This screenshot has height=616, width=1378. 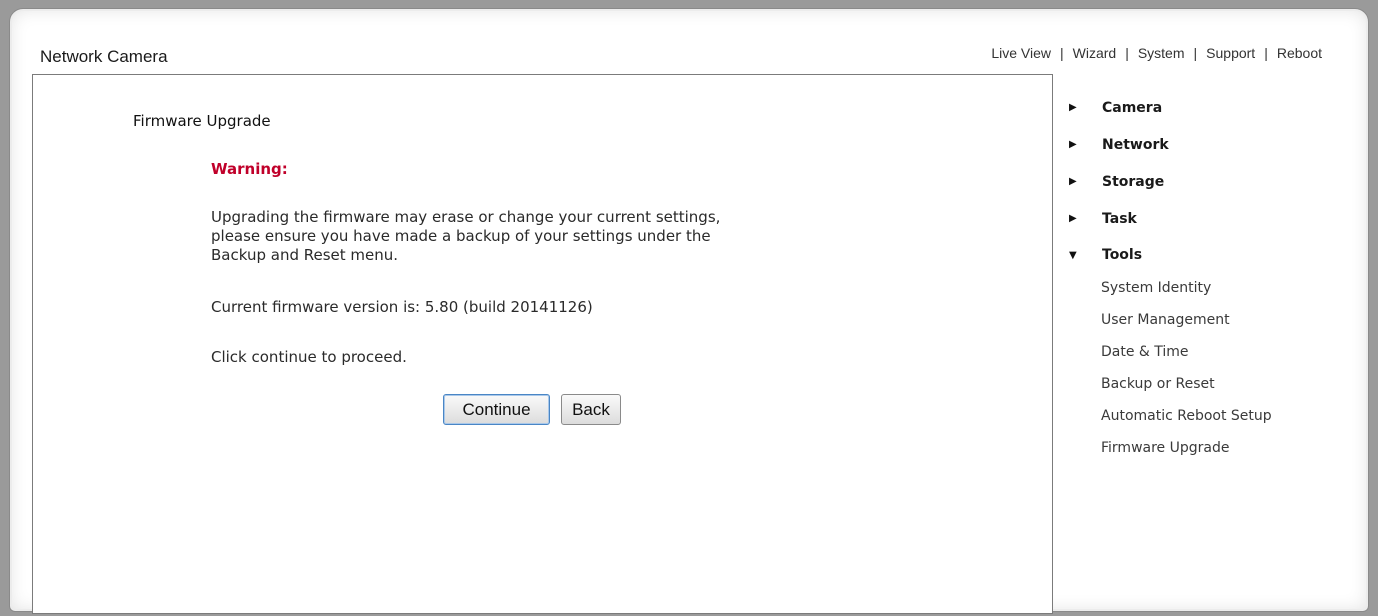 What do you see at coordinates (1213, 448) in the screenshot?
I see `submenu-item-firmware-upgrade: Firmware Upgrade` at bounding box center [1213, 448].